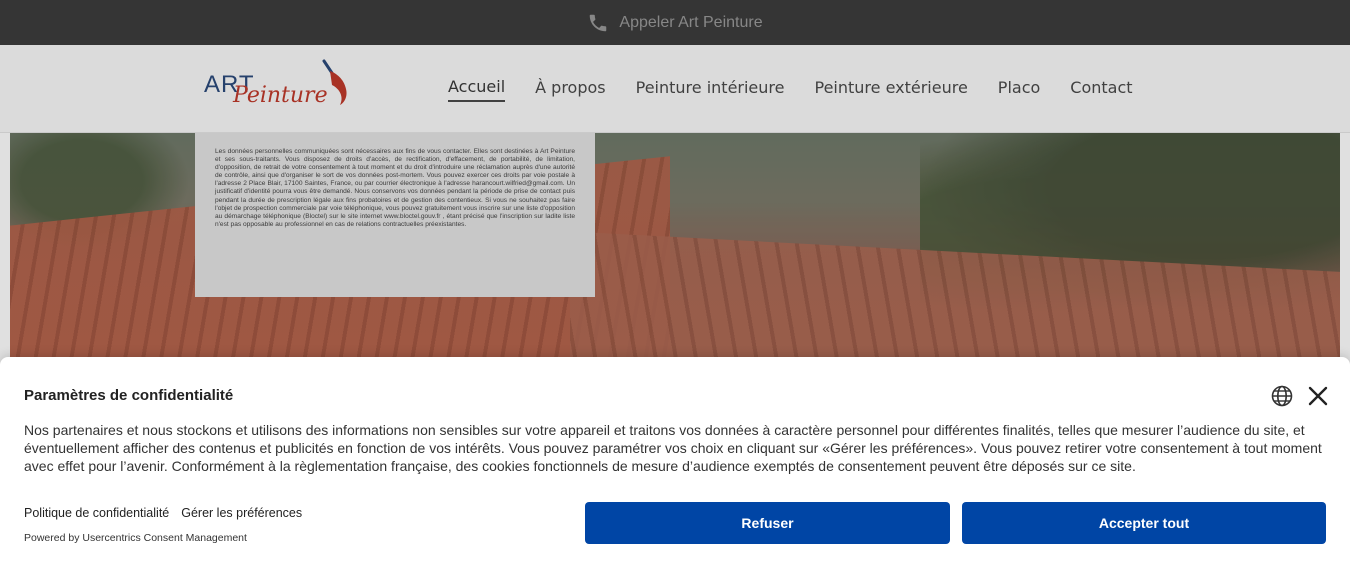 Image resolution: width=1350 pixels, height=568 pixels. What do you see at coordinates (1144, 523) in the screenshot?
I see `accept-all-button: Accepter tout` at bounding box center [1144, 523].